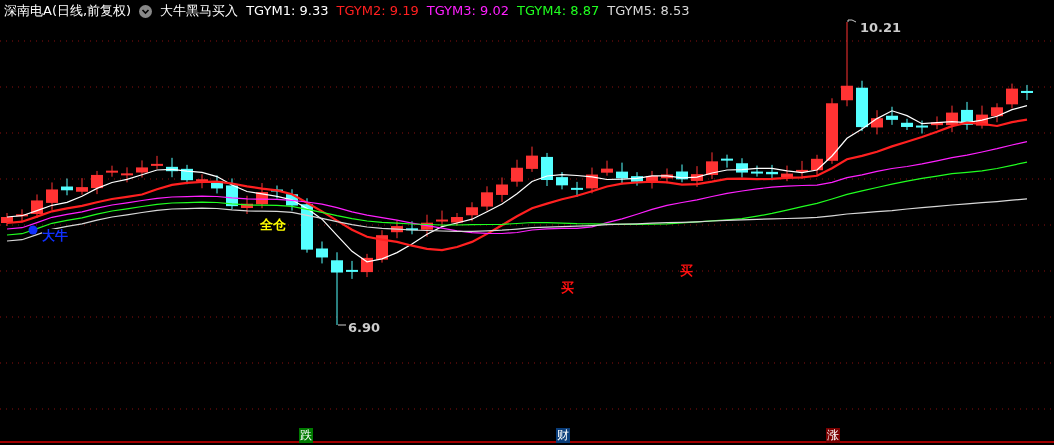 Image resolution: width=1054 pixels, height=445 pixels. Describe the element at coordinates (563, 436) in the screenshot. I see `marker-label: 财` at that location.